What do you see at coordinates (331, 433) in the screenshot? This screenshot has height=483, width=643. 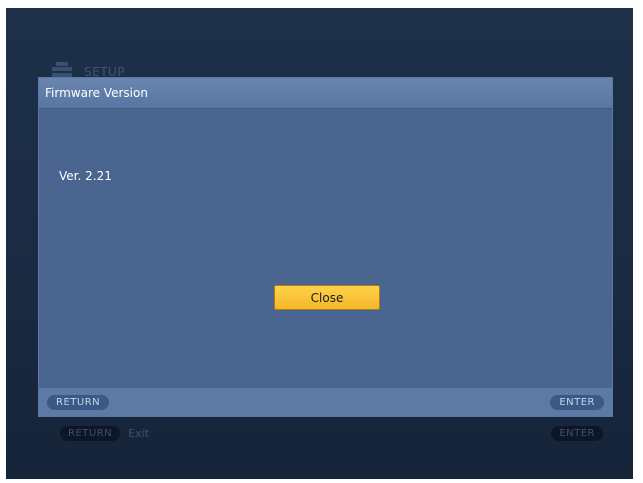 I see `background-footer: RETURN Exit ENTER` at bounding box center [331, 433].